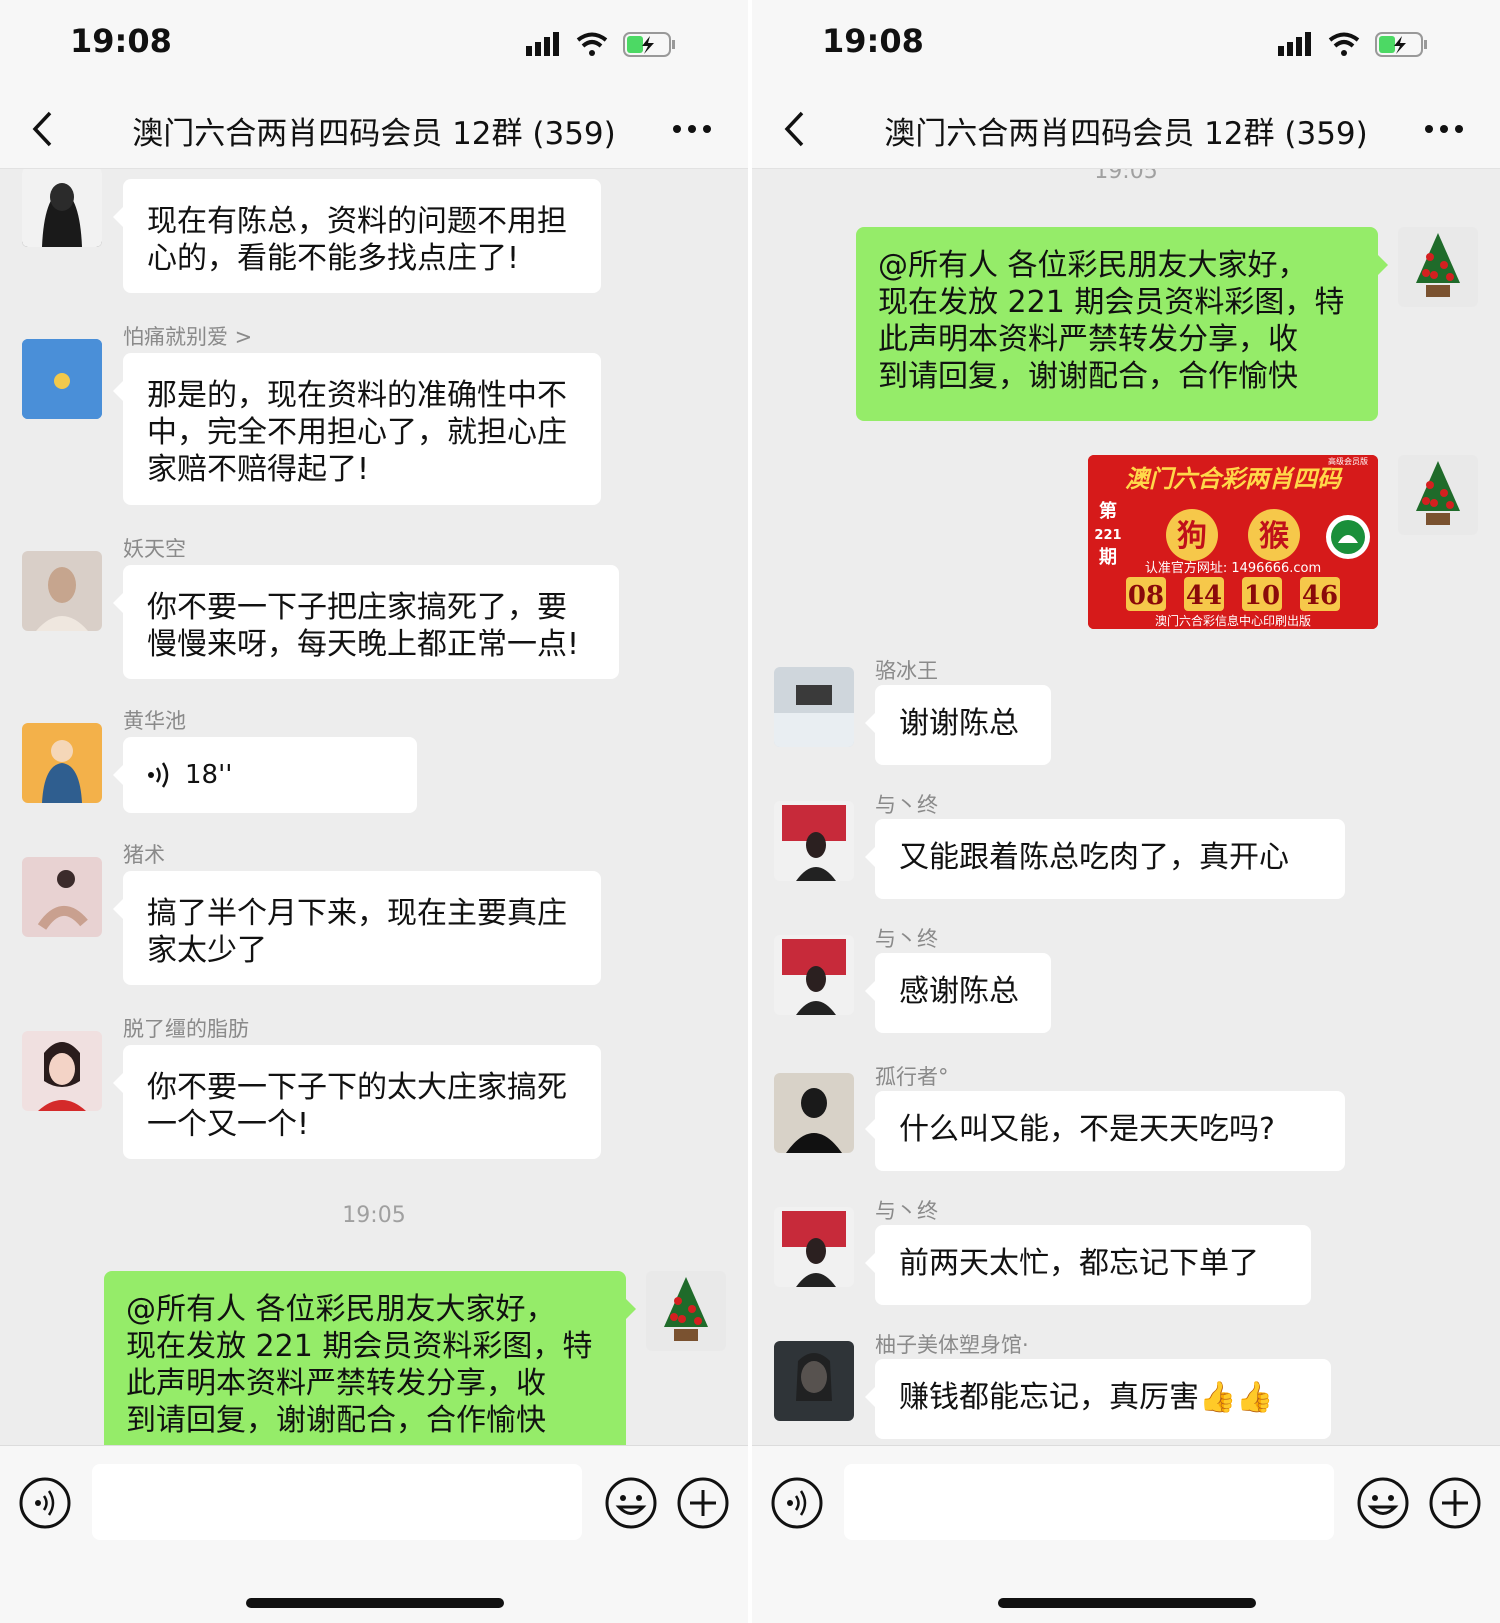 This screenshot has width=1500, height=1623. I want to click on image-issue-prefix: 第, so click(1108, 511).